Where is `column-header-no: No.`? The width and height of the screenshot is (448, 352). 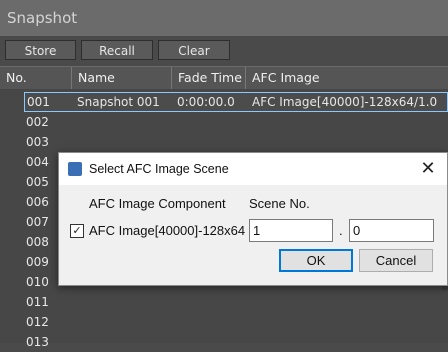
column-header-no: No. is located at coordinates (36, 78).